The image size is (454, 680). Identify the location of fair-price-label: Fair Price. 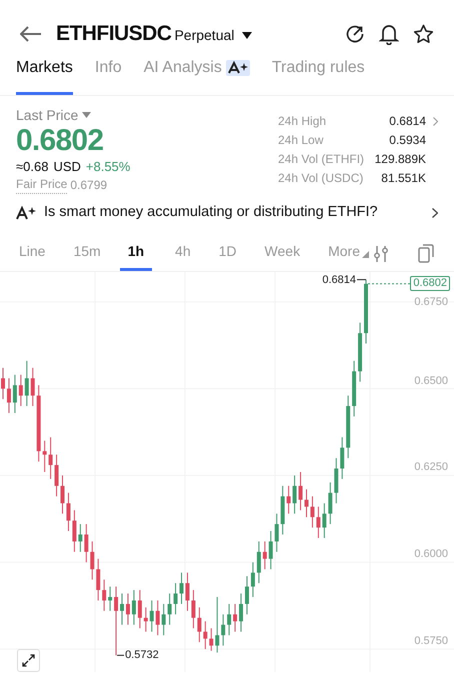
(42, 184).